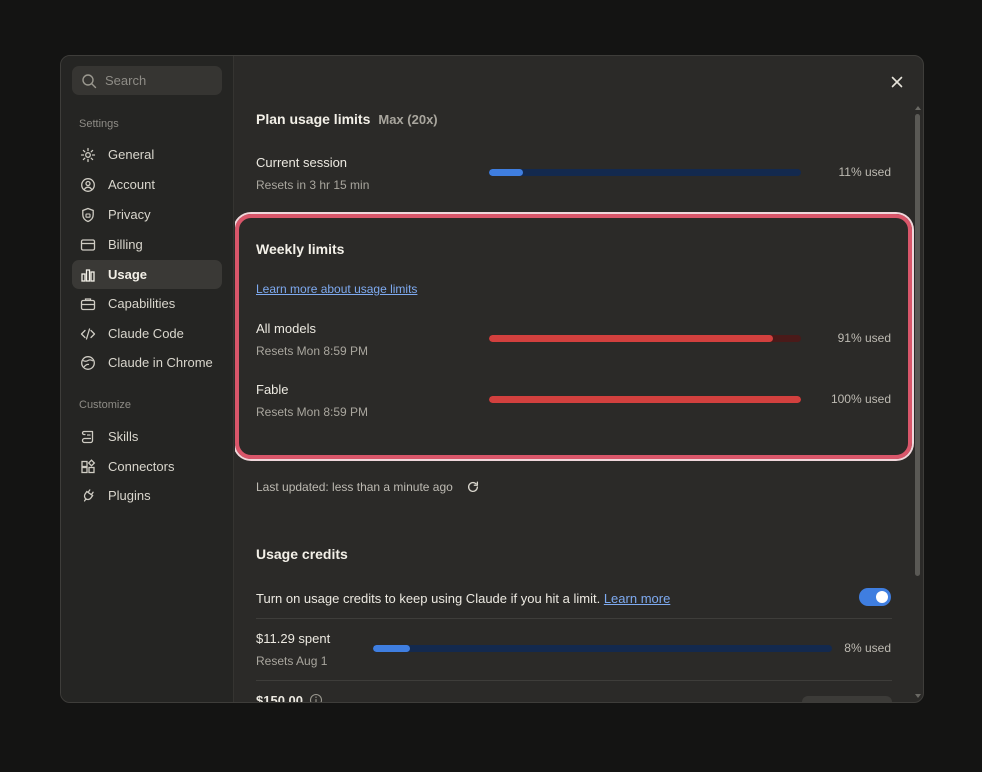 This screenshot has height=772, width=982. What do you see at coordinates (847, 699) in the screenshot?
I see `edit-limit-button` at bounding box center [847, 699].